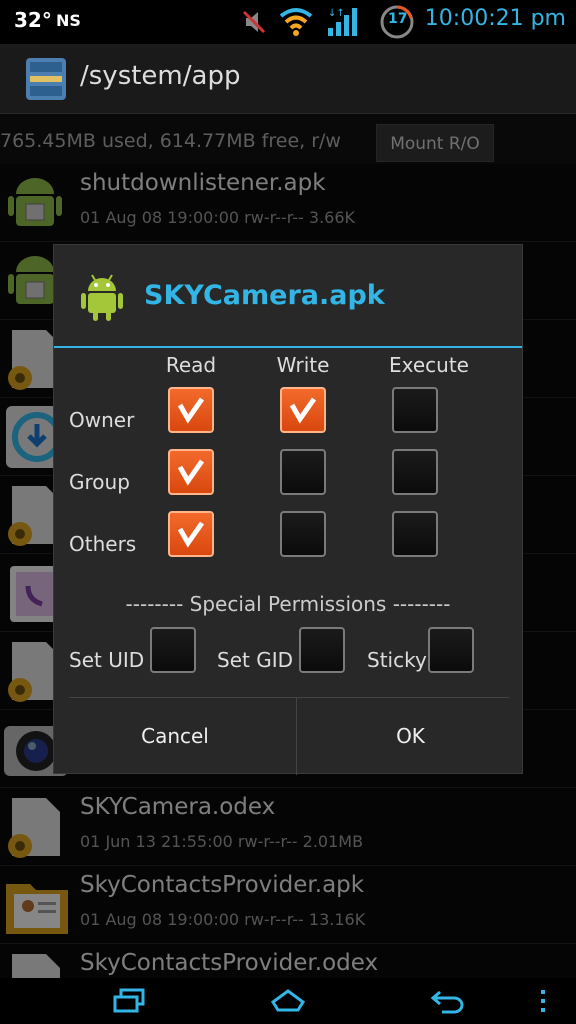 The height and width of the screenshot is (1024, 576). Describe the element at coordinates (173, 650) in the screenshot. I see `set-uid-checkbox` at that location.